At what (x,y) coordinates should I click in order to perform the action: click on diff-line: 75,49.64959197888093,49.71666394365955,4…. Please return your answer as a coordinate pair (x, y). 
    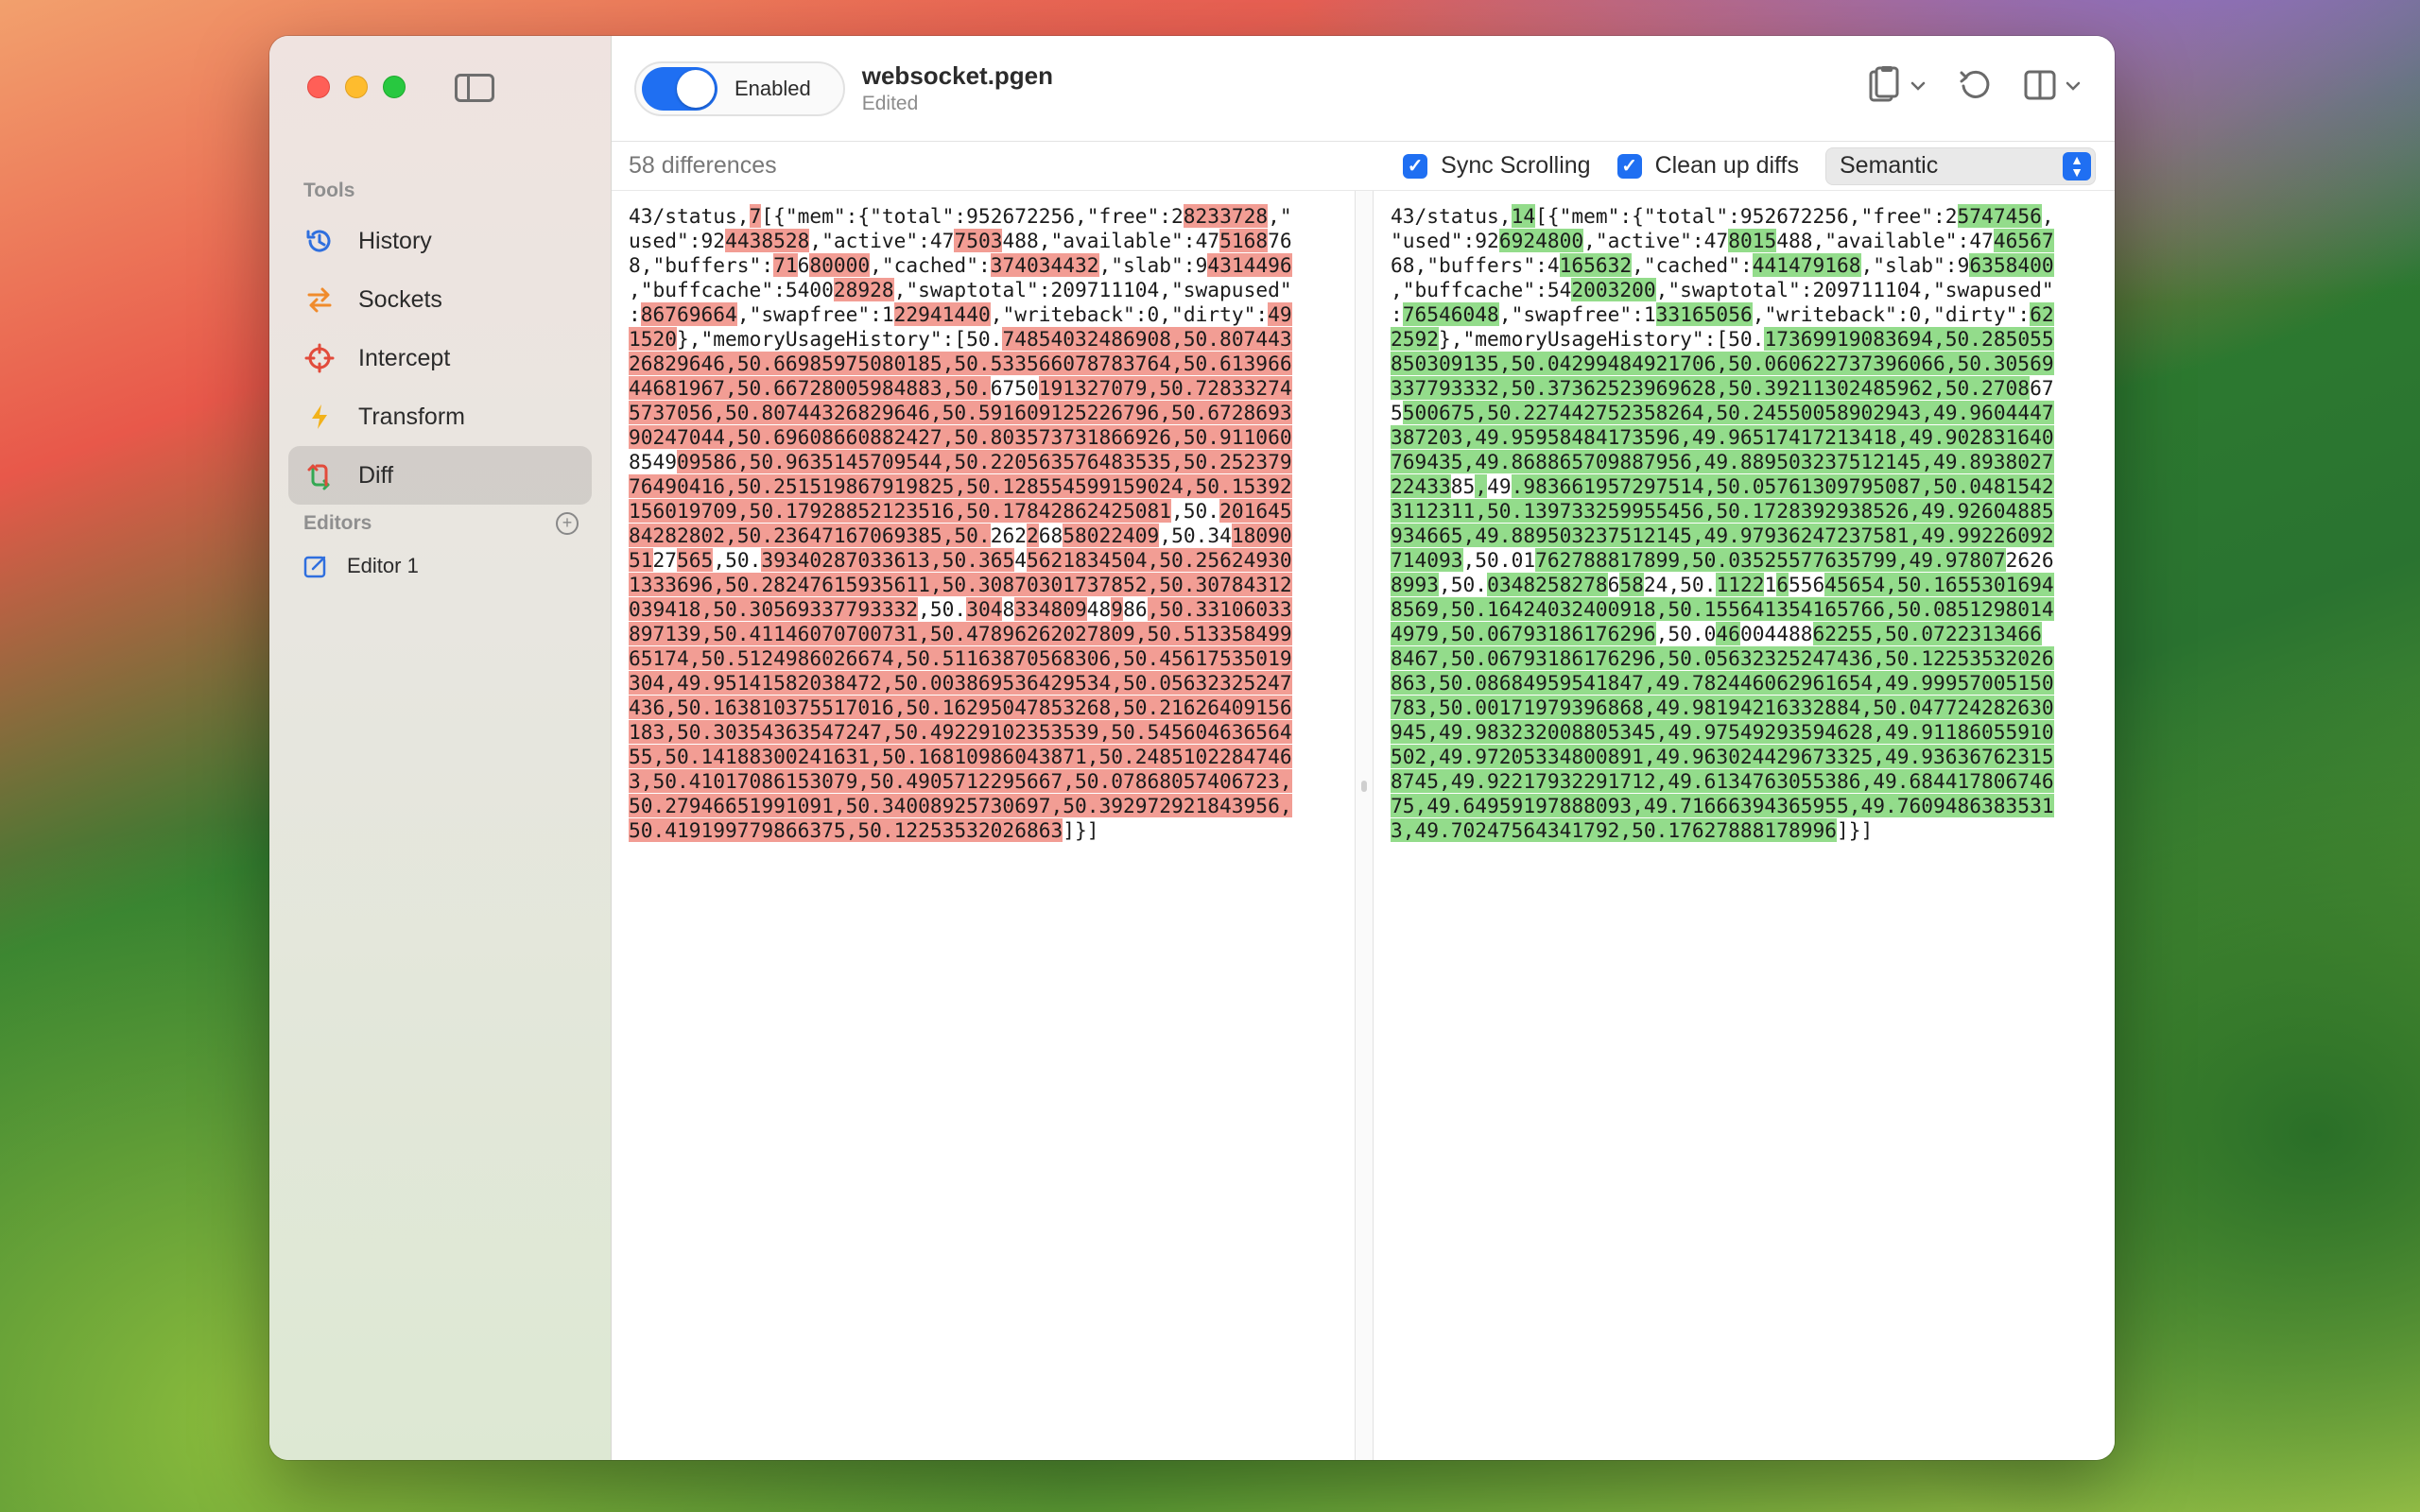
    Looking at the image, I should click on (1745, 806).